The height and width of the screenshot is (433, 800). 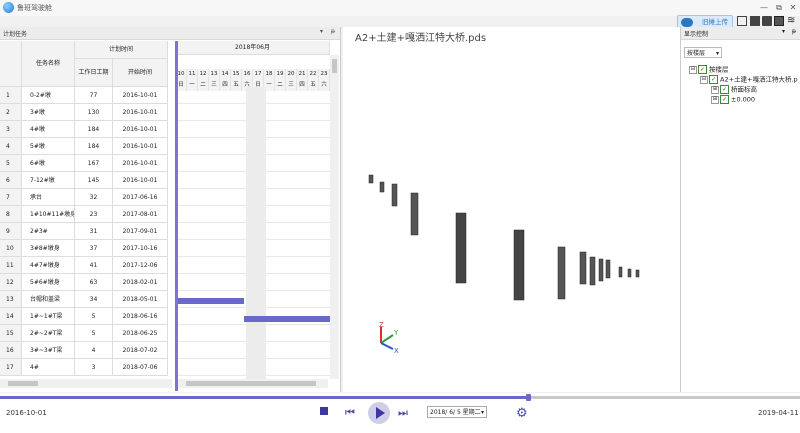 I want to click on tree-item: ⊟ ✓ A2+土建+嘎洒江特大桥.p, so click(x=749, y=80).